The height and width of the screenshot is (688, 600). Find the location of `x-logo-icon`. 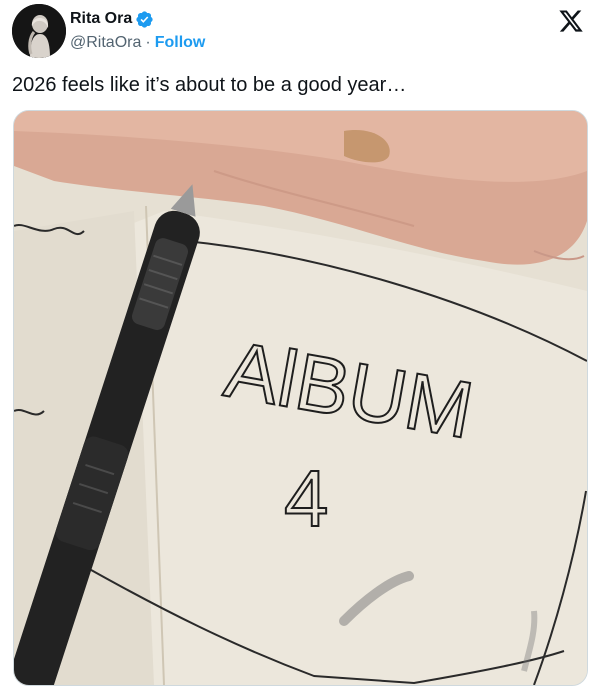

x-logo-icon is located at coordinates (571, 21).